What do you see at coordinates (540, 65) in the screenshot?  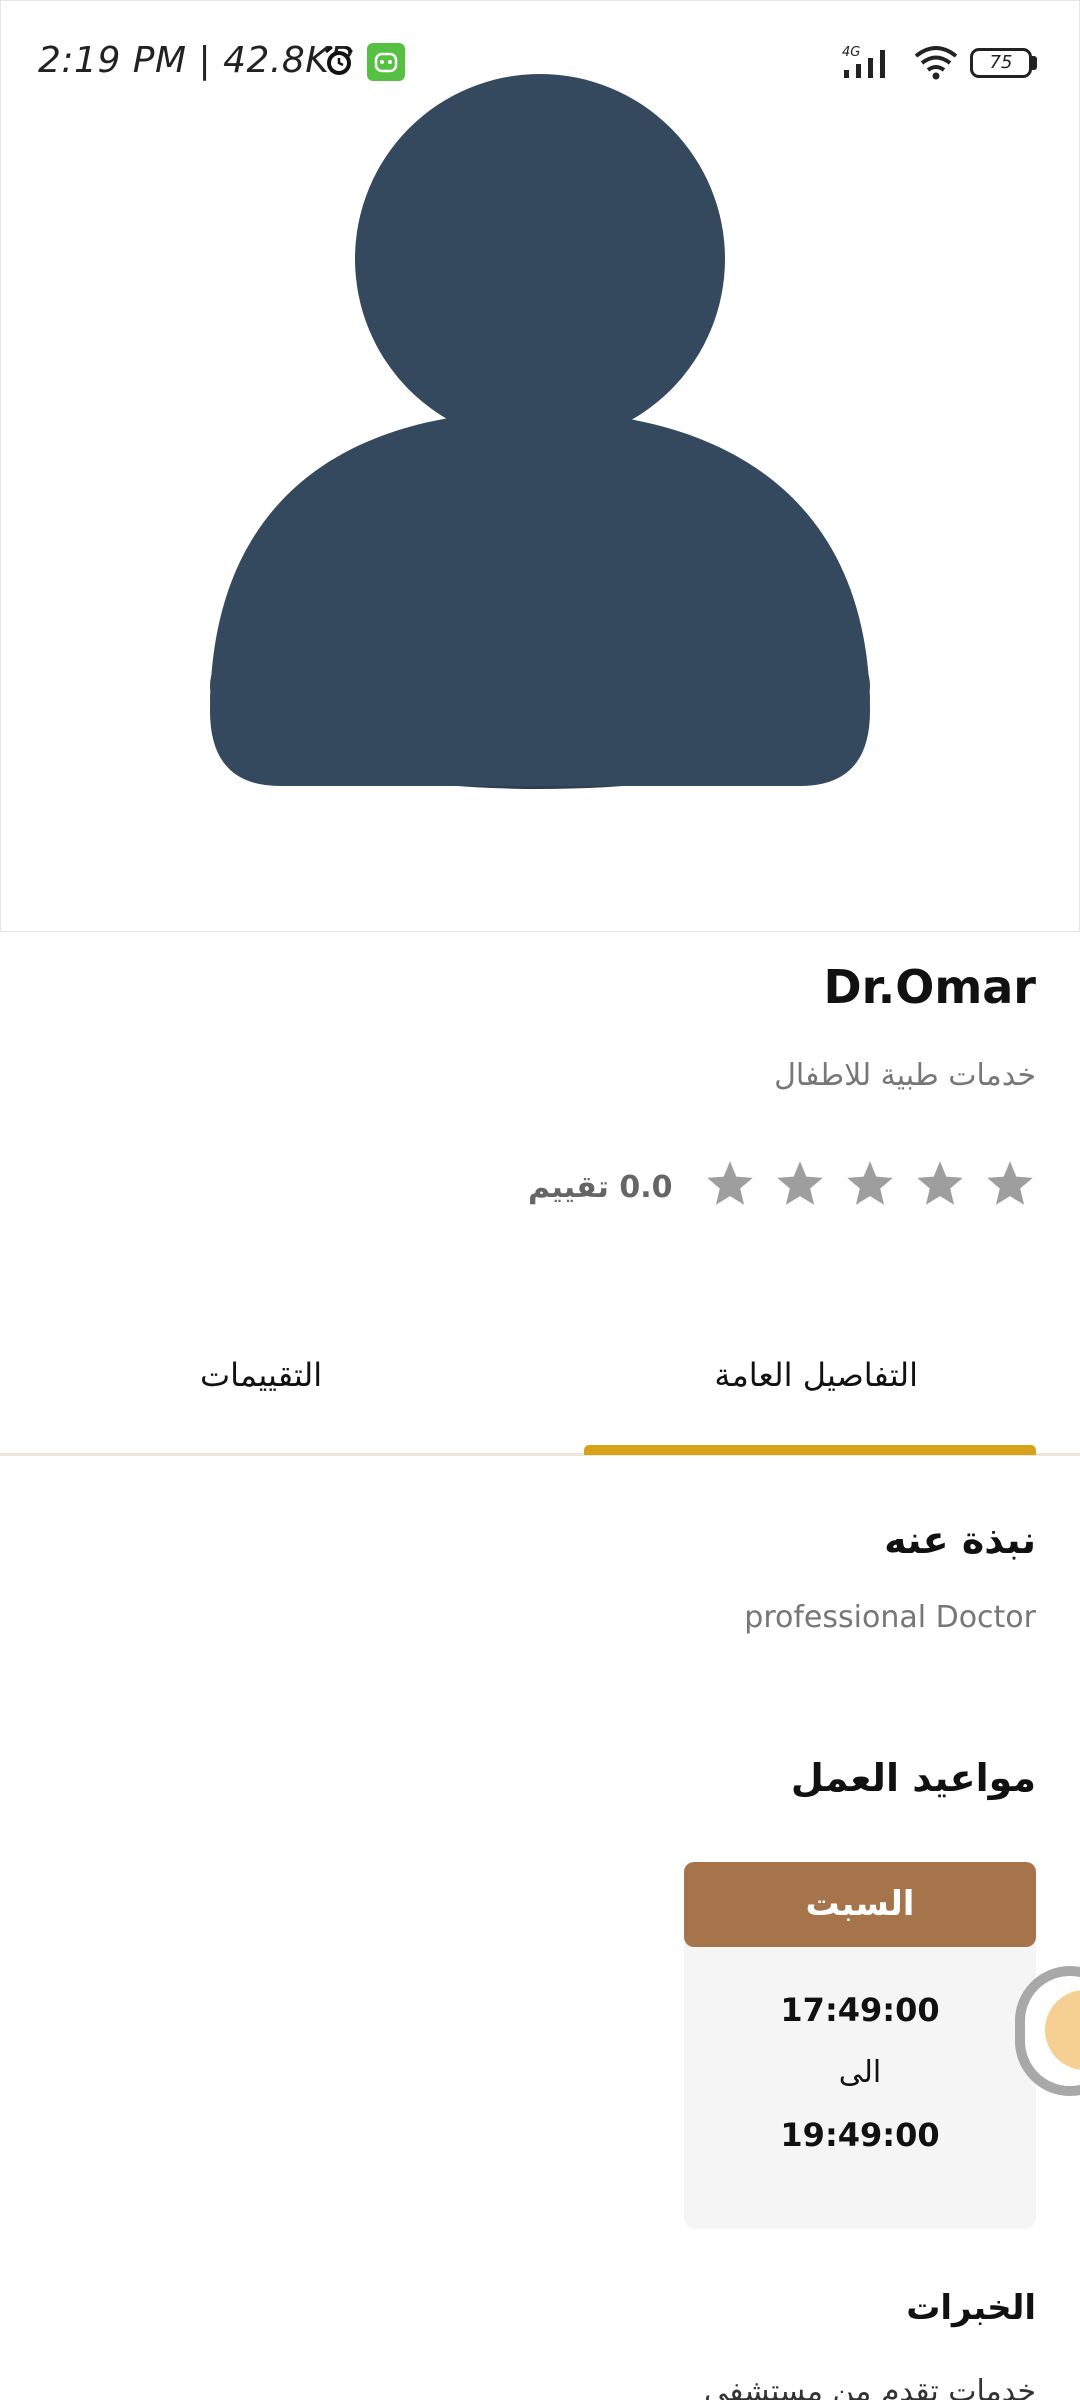 I see `status-bar: 2:19 PM | 42.8KB 4G 75` at bounding box center [540, 65].